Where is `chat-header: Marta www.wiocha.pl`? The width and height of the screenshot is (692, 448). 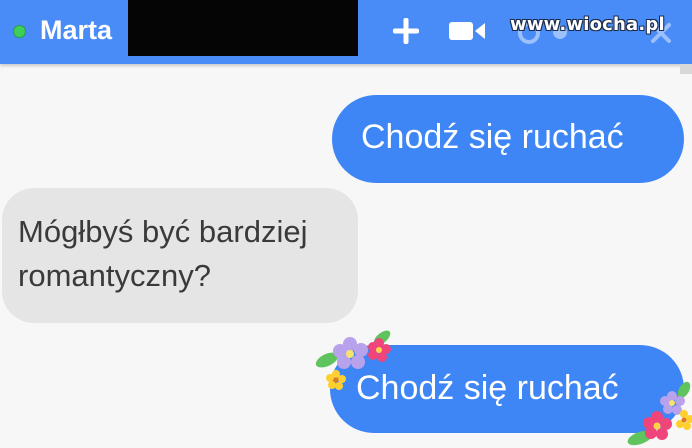 chat-header: Marta www.wiocha.pl is located at coordinates (346, 32).